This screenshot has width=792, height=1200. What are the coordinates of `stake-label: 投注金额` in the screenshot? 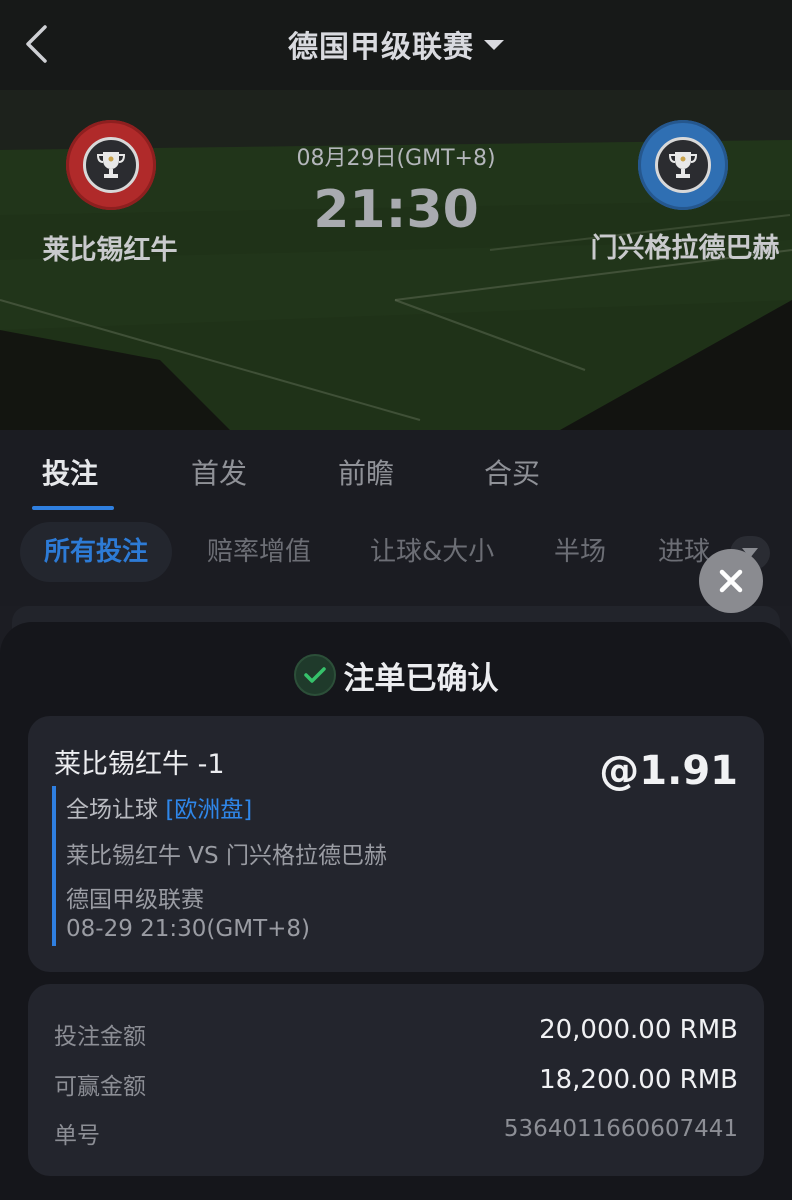 It's located at (100, 1037).